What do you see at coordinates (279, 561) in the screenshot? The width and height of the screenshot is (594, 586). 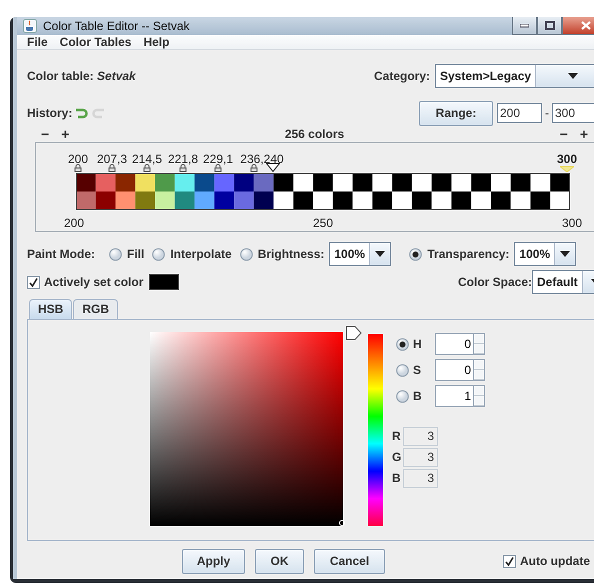 I see `dialog-button: OK` at bounding box center [279, 561].